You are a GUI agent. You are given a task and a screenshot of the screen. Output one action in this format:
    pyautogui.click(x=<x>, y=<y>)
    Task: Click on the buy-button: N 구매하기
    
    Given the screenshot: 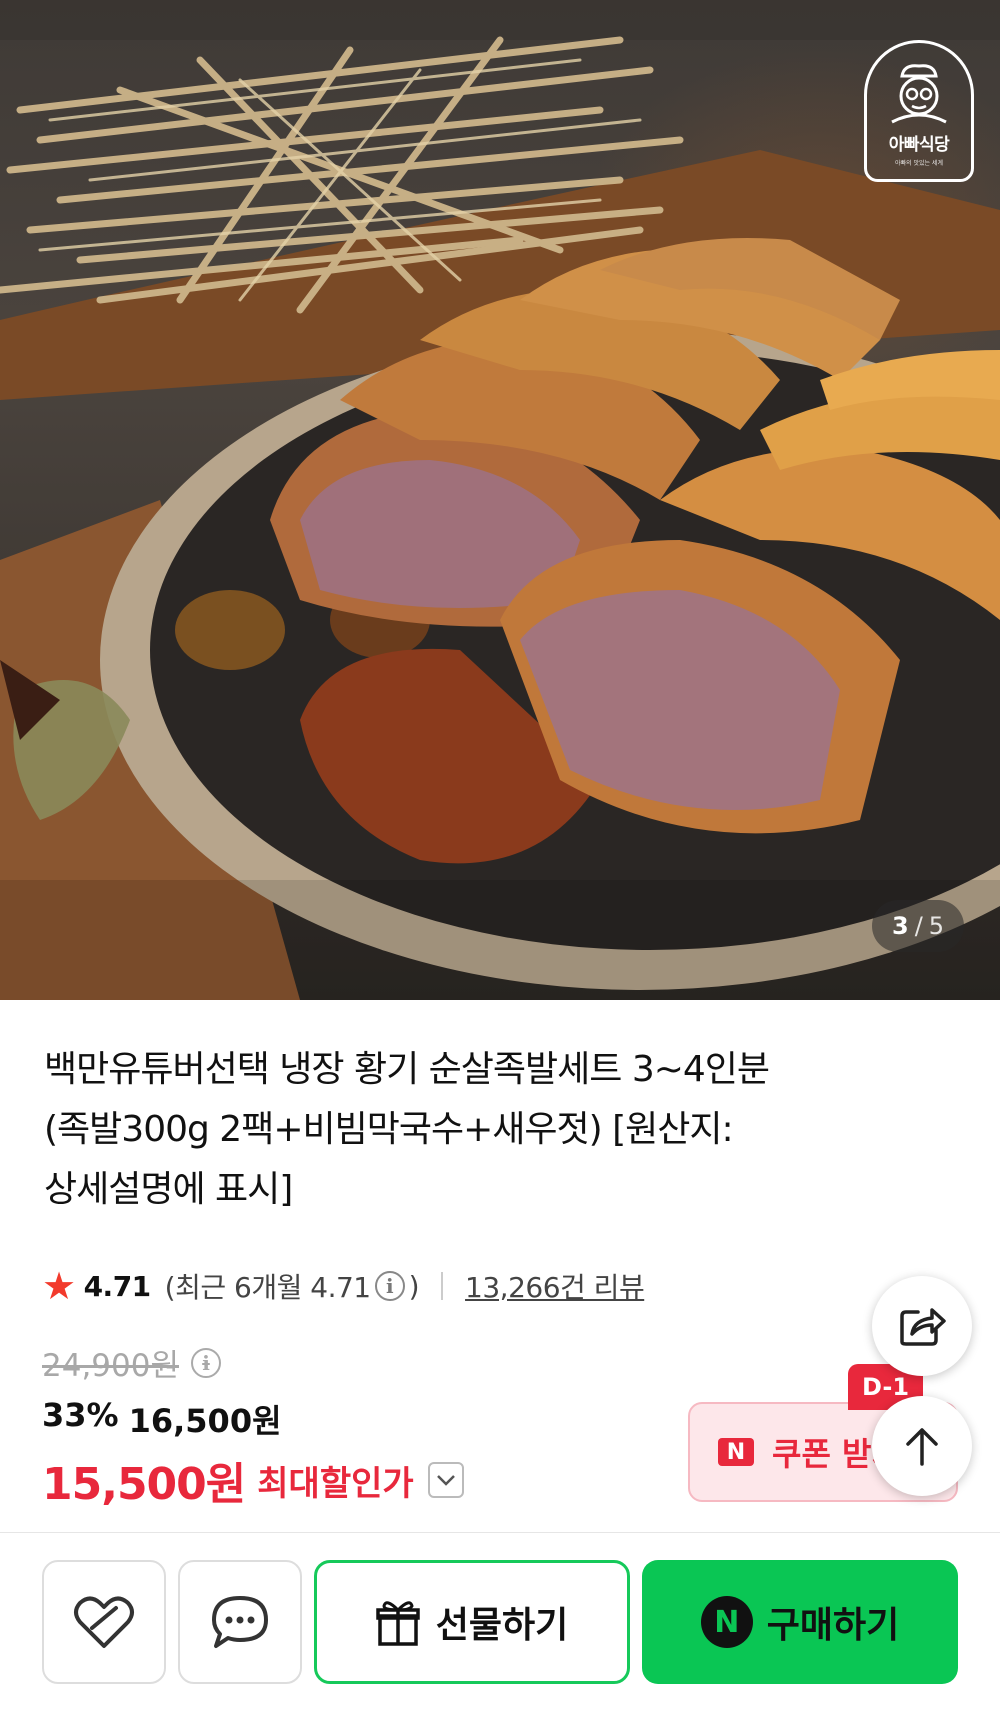 What is the action you would take?
    pyautogui.click(x=800, y=1622)
    